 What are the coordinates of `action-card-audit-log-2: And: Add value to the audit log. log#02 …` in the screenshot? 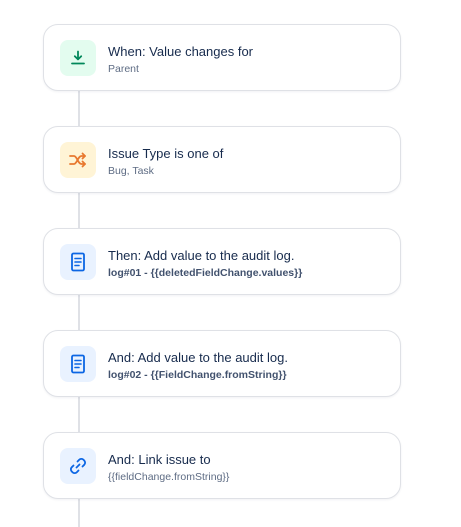 It's located at (222, 363).